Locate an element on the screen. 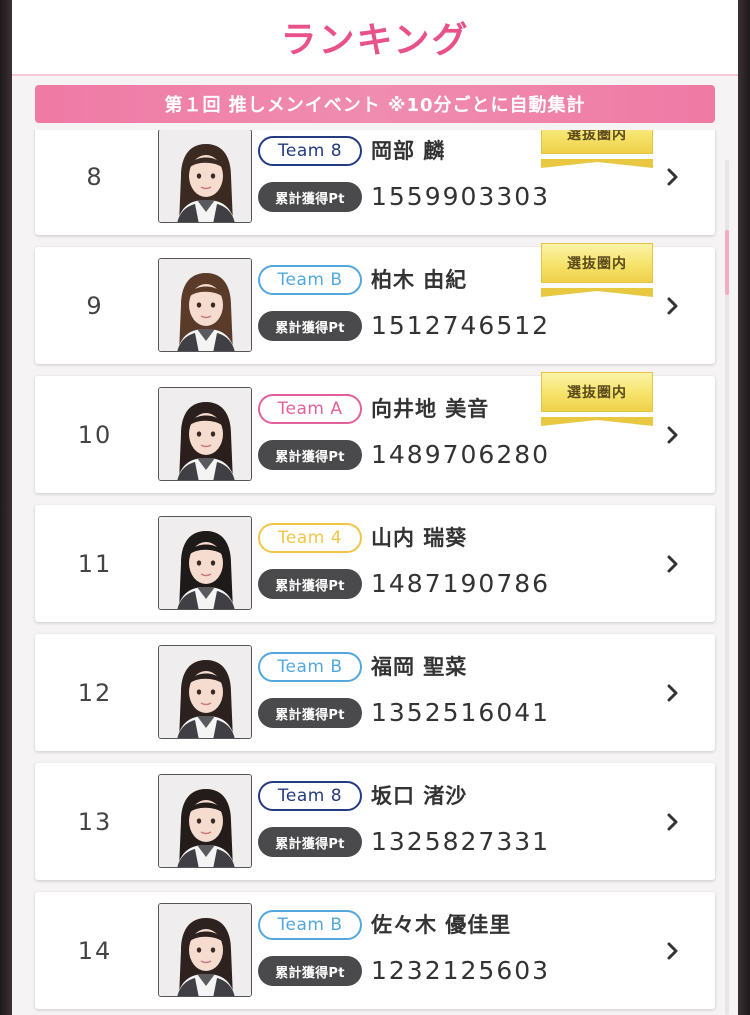  rank-number: 8 is located at coordinates (95, 176).